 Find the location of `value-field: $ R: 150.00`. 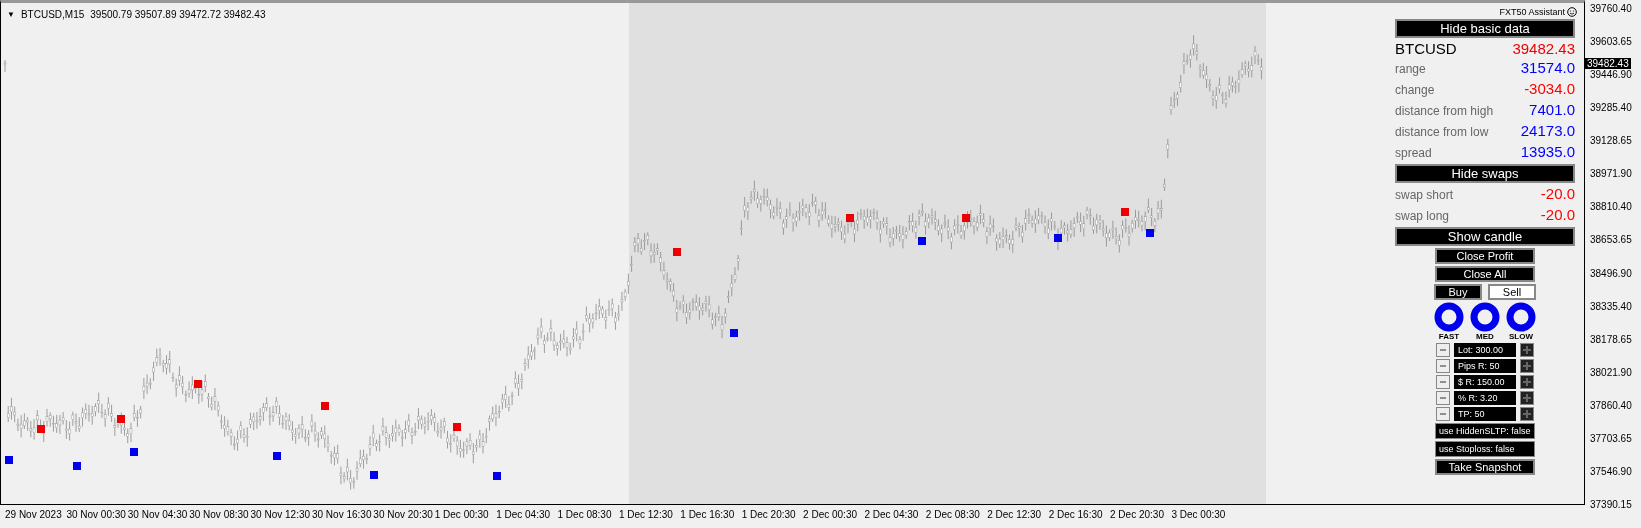

value-field: $ R: 150.00 is located at coordinates (1485, 382).